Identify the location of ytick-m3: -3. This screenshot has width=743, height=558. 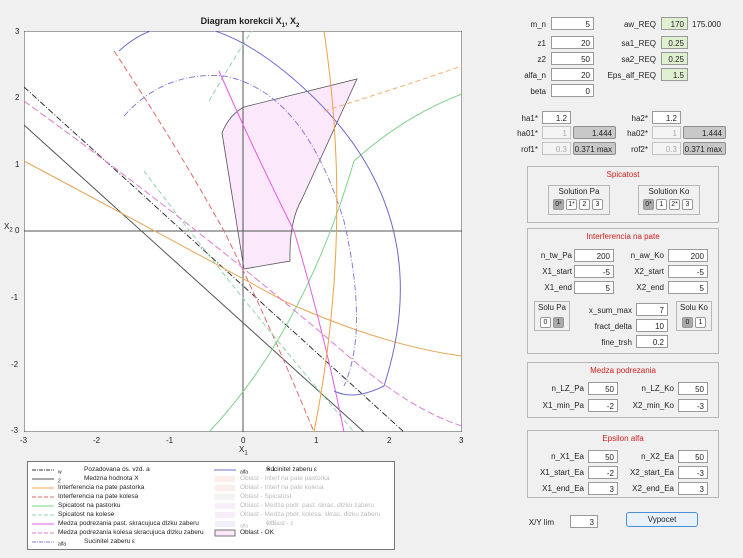
(15, 430).